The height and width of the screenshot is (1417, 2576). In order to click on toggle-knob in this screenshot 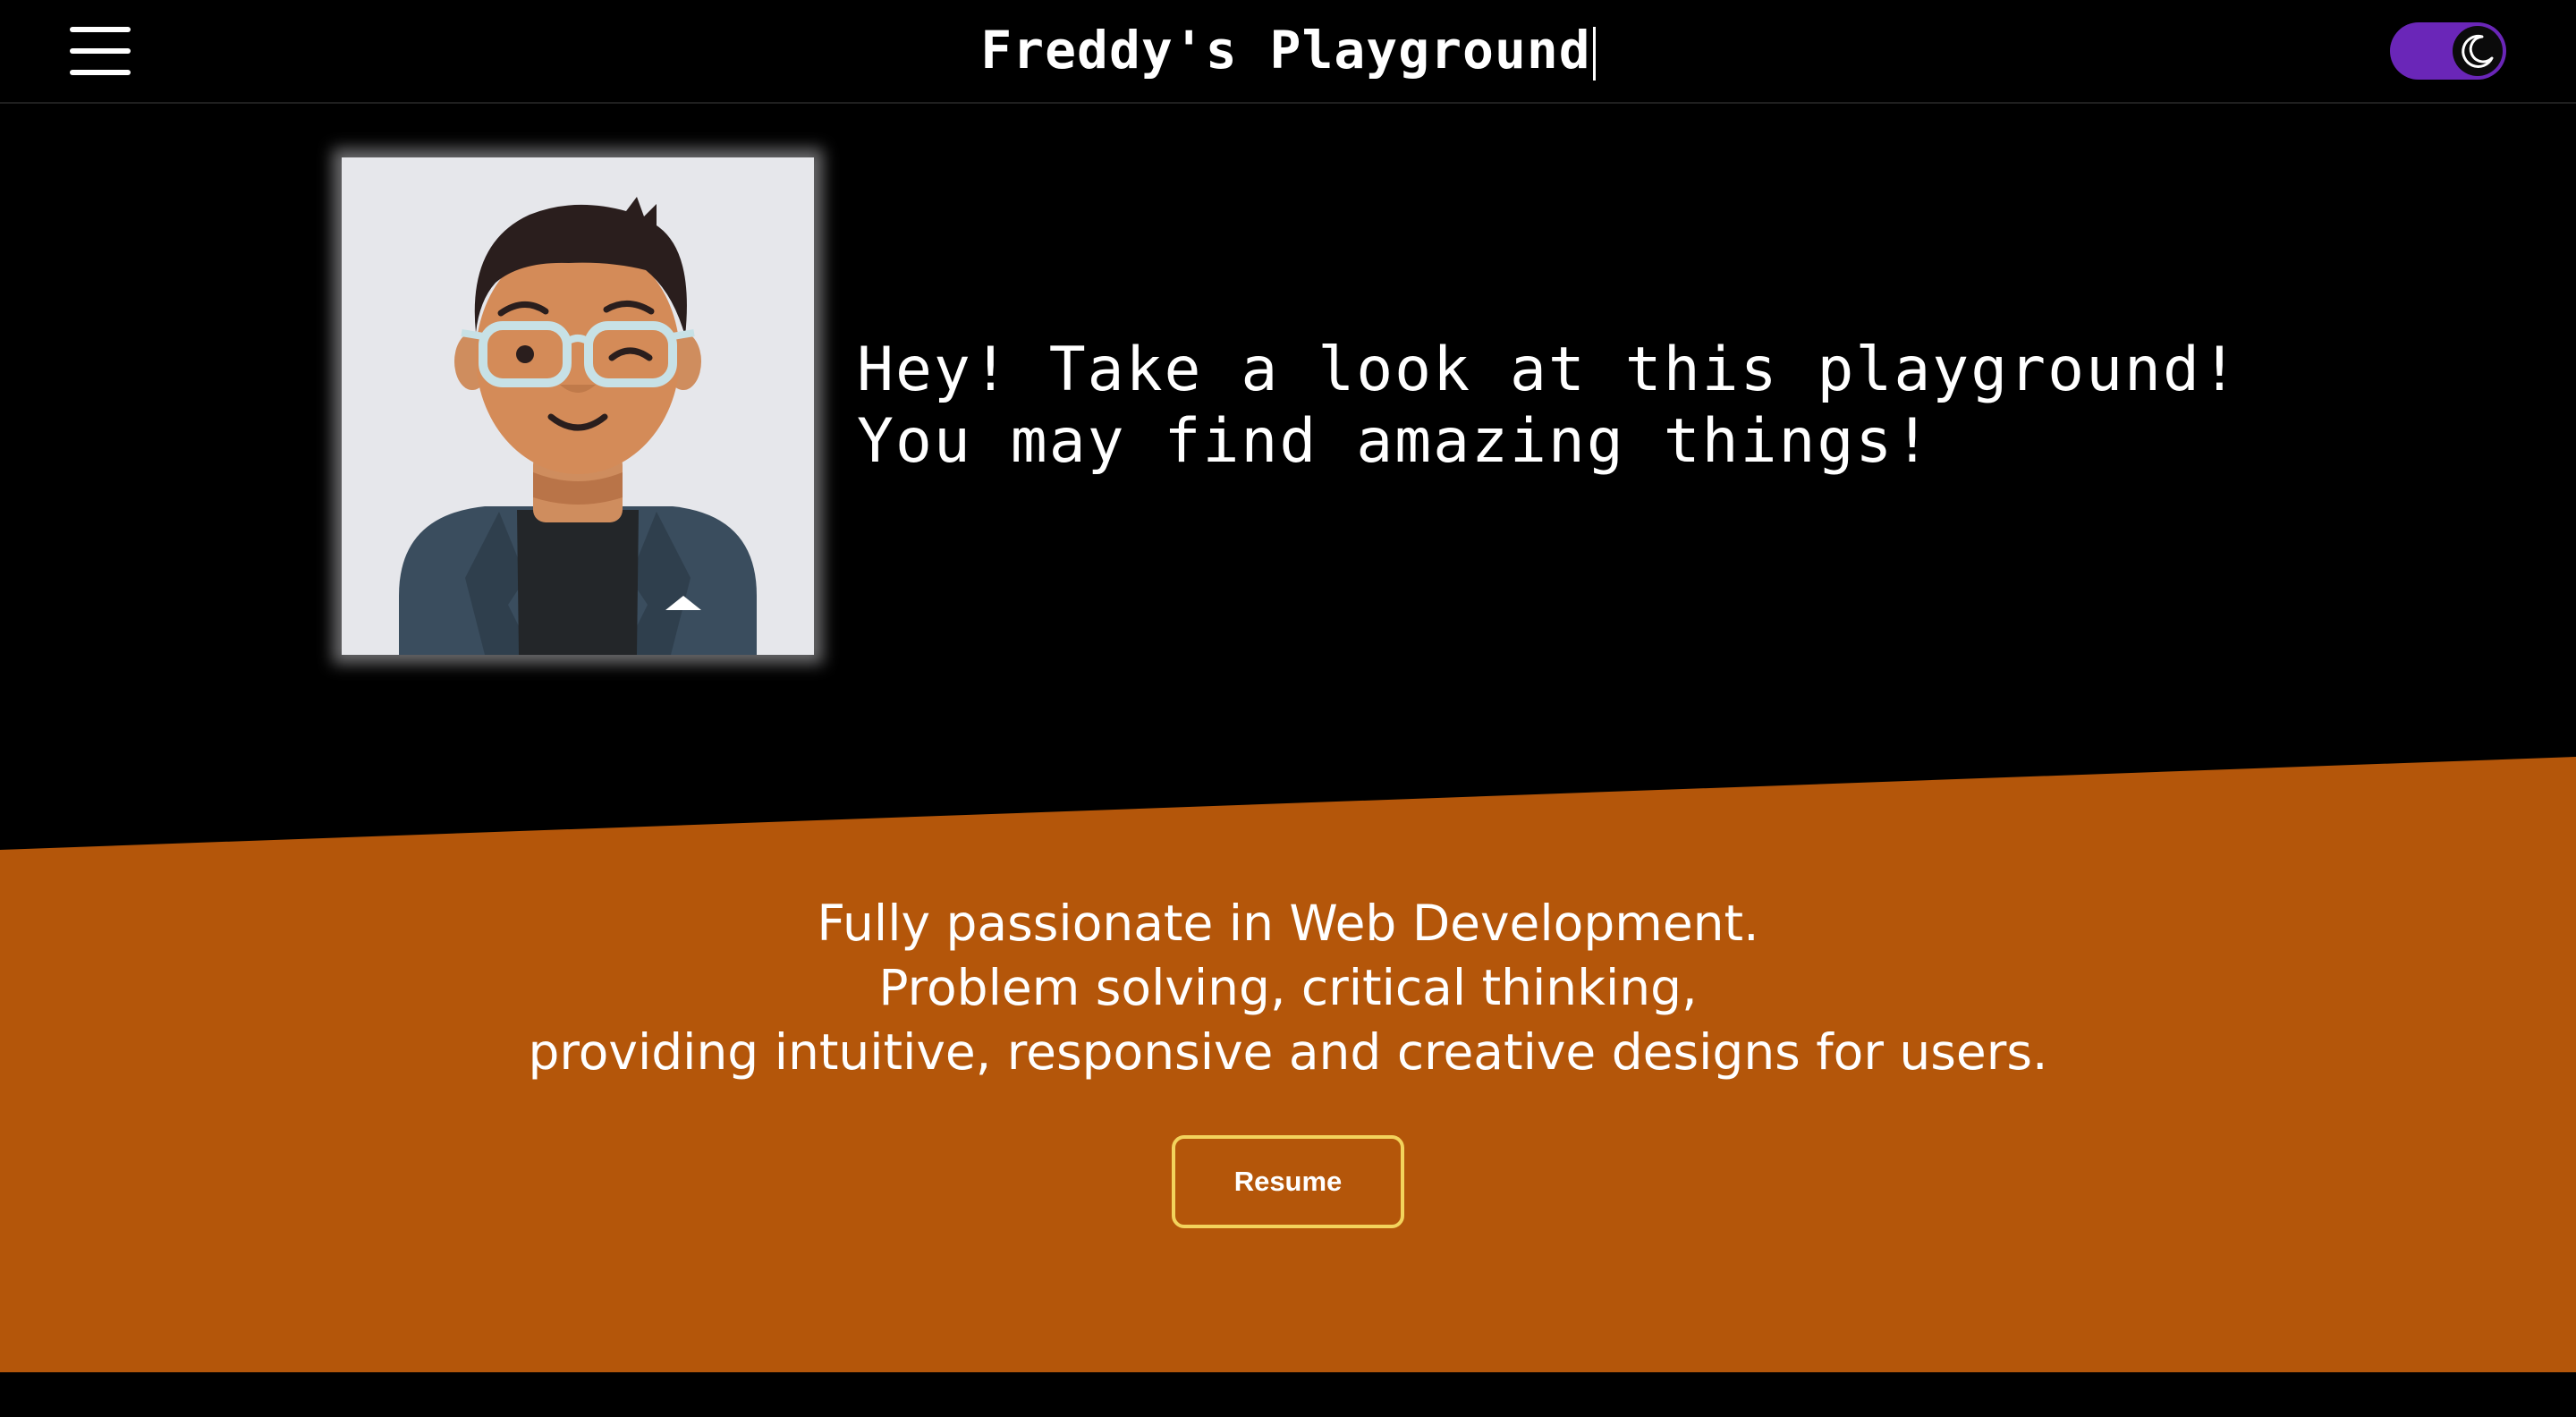, I will do `click(2478, 51)`.